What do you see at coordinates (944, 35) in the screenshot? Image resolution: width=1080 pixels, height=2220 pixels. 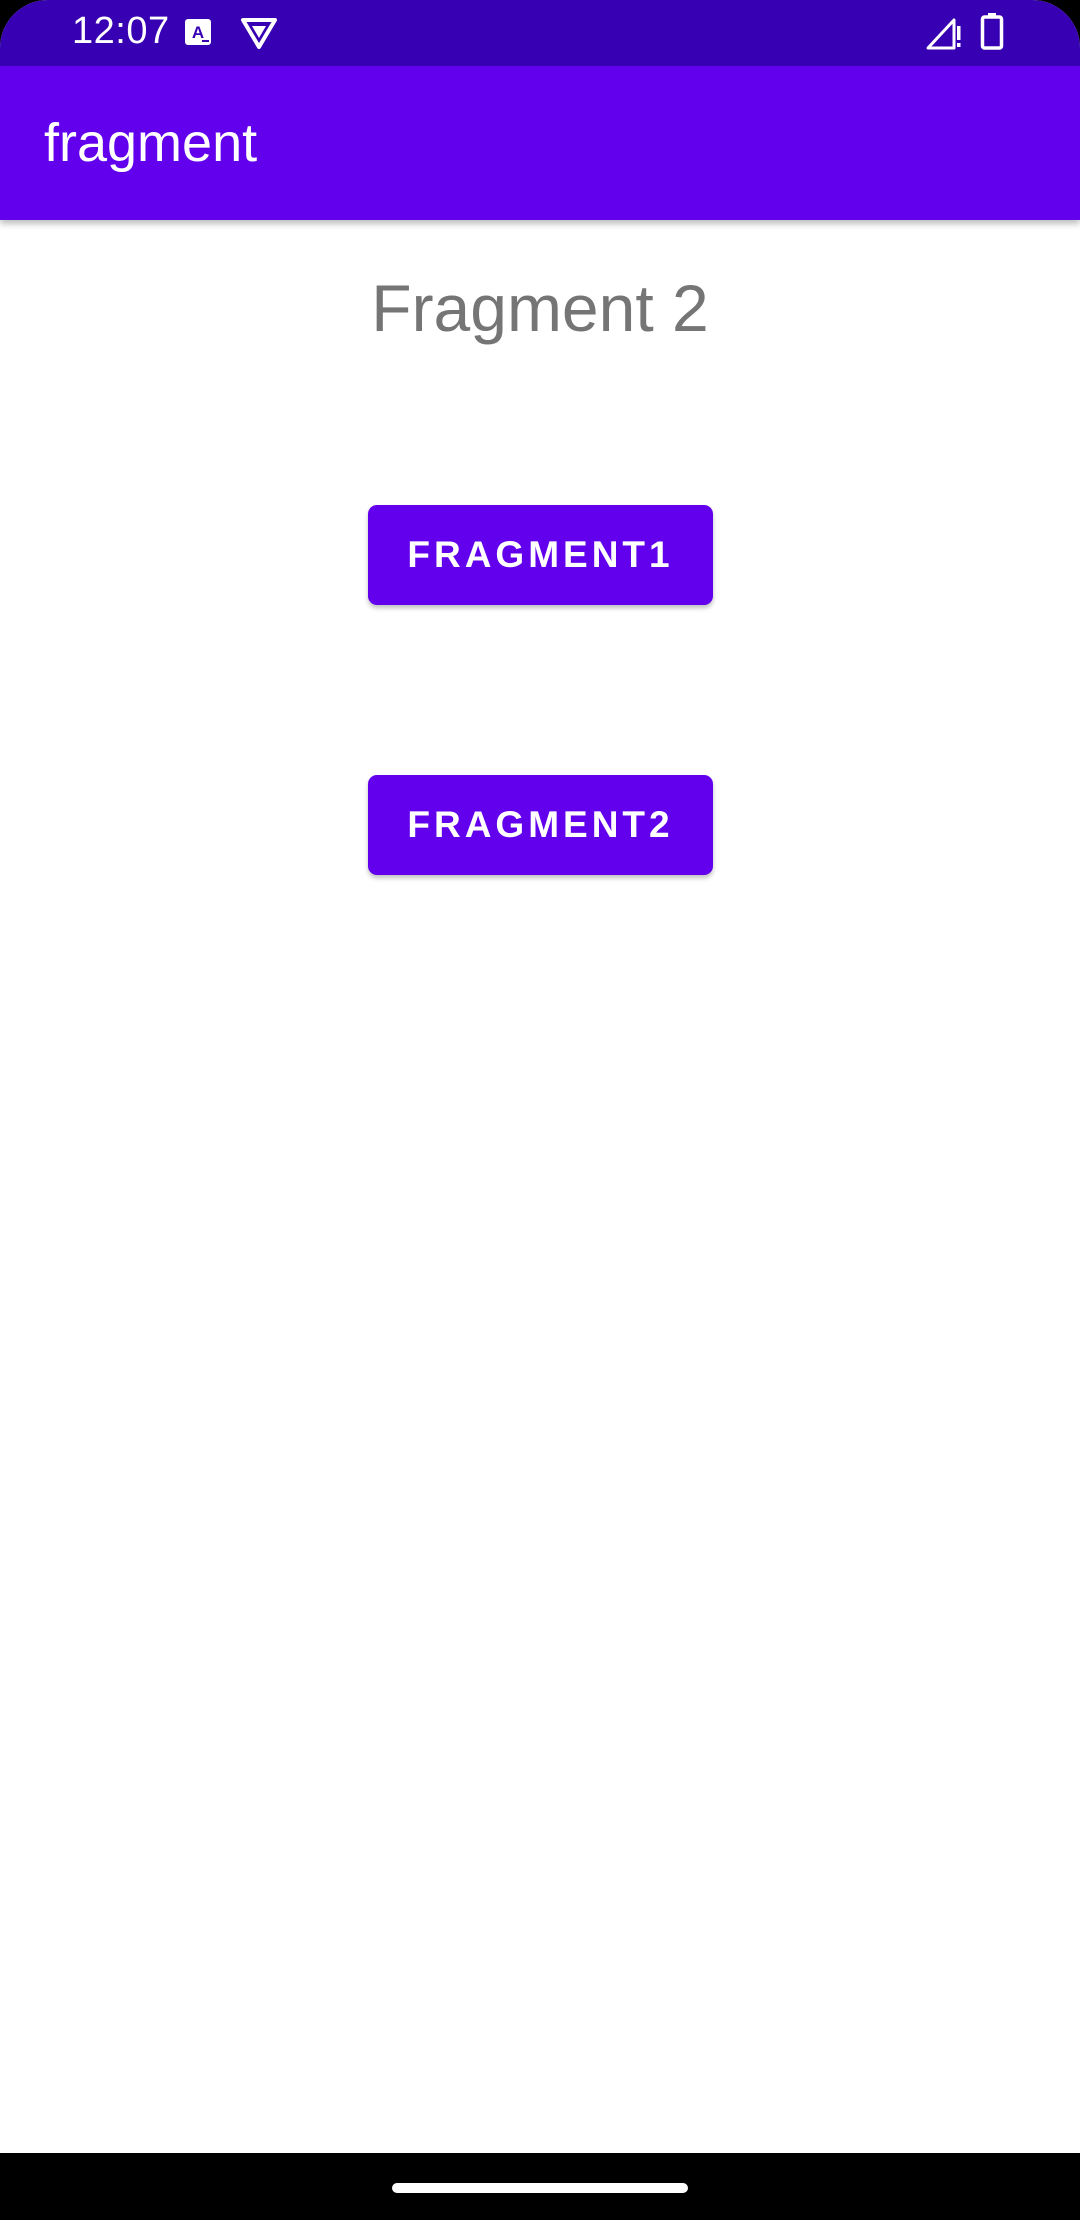 I see `signal-no-data-icon` at bounding box center [944, 35].